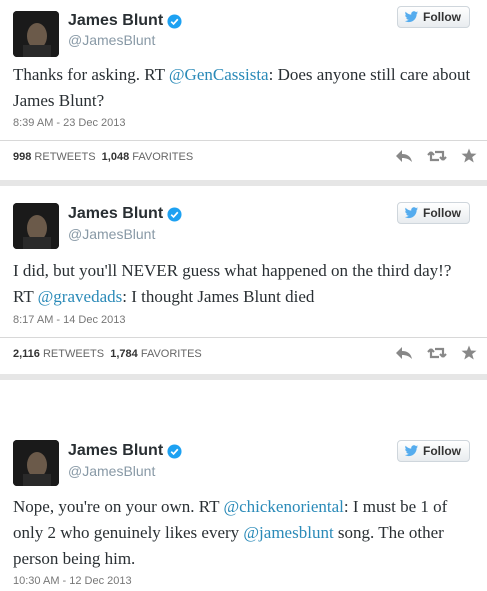  What do you see at coordinates (80, 296) in the screenshot?
I see `mention-link: @gravedads` at bounding box center [80, 296].